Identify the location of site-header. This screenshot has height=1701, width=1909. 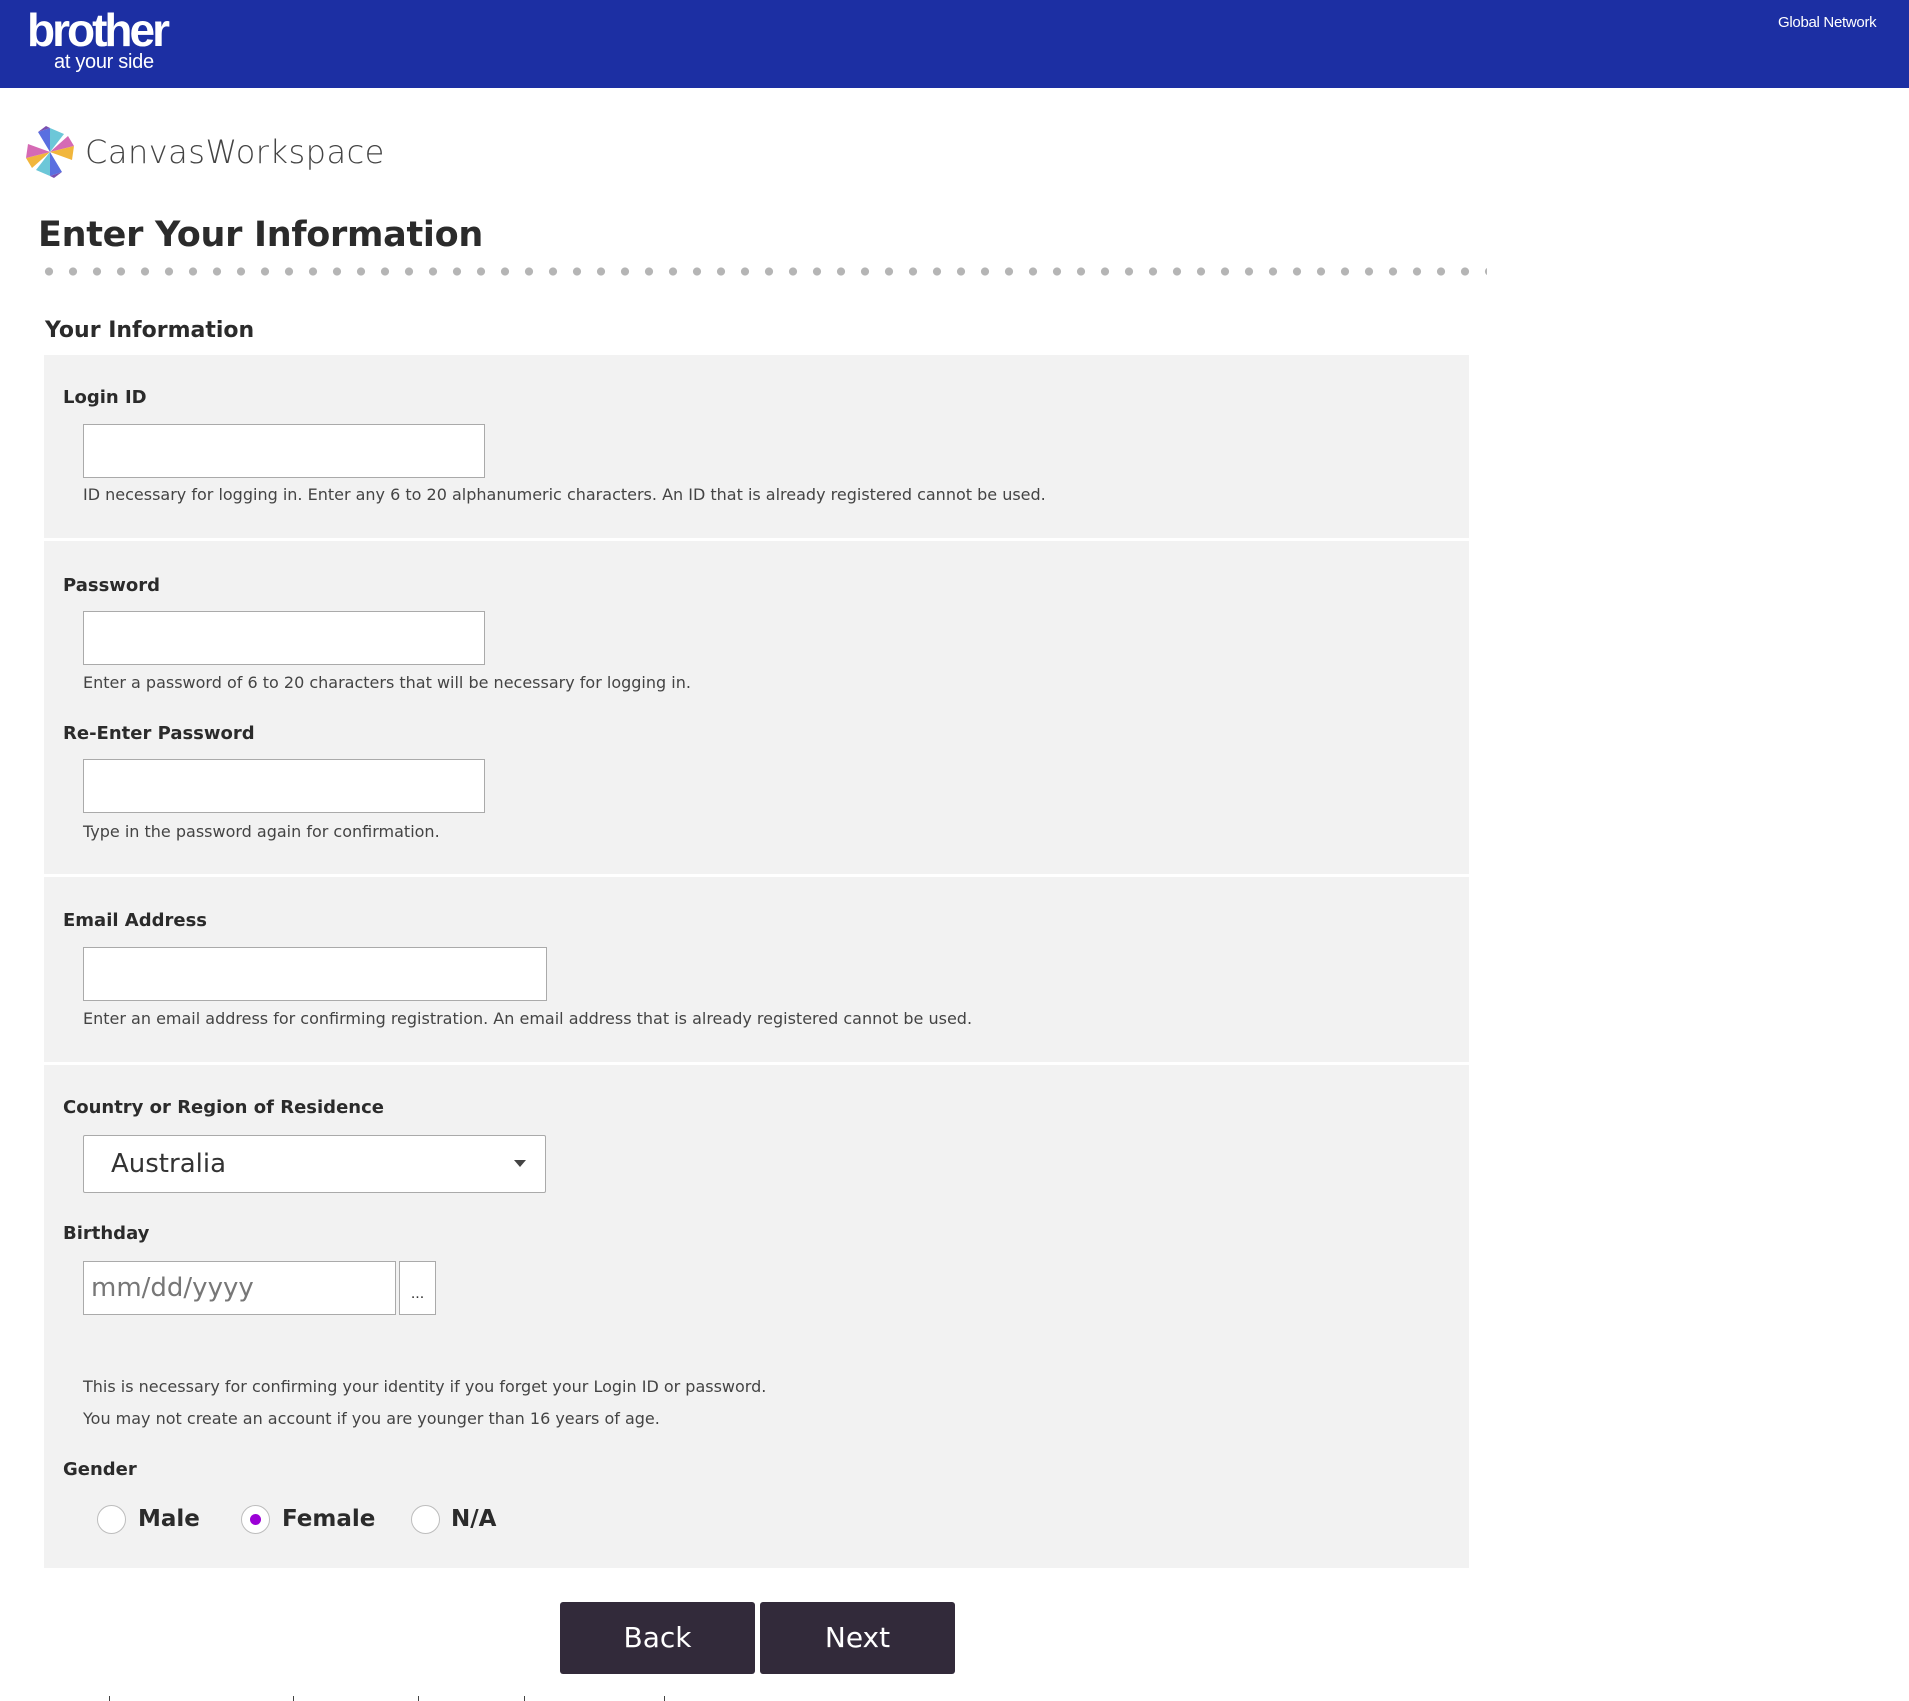
(954, 44).